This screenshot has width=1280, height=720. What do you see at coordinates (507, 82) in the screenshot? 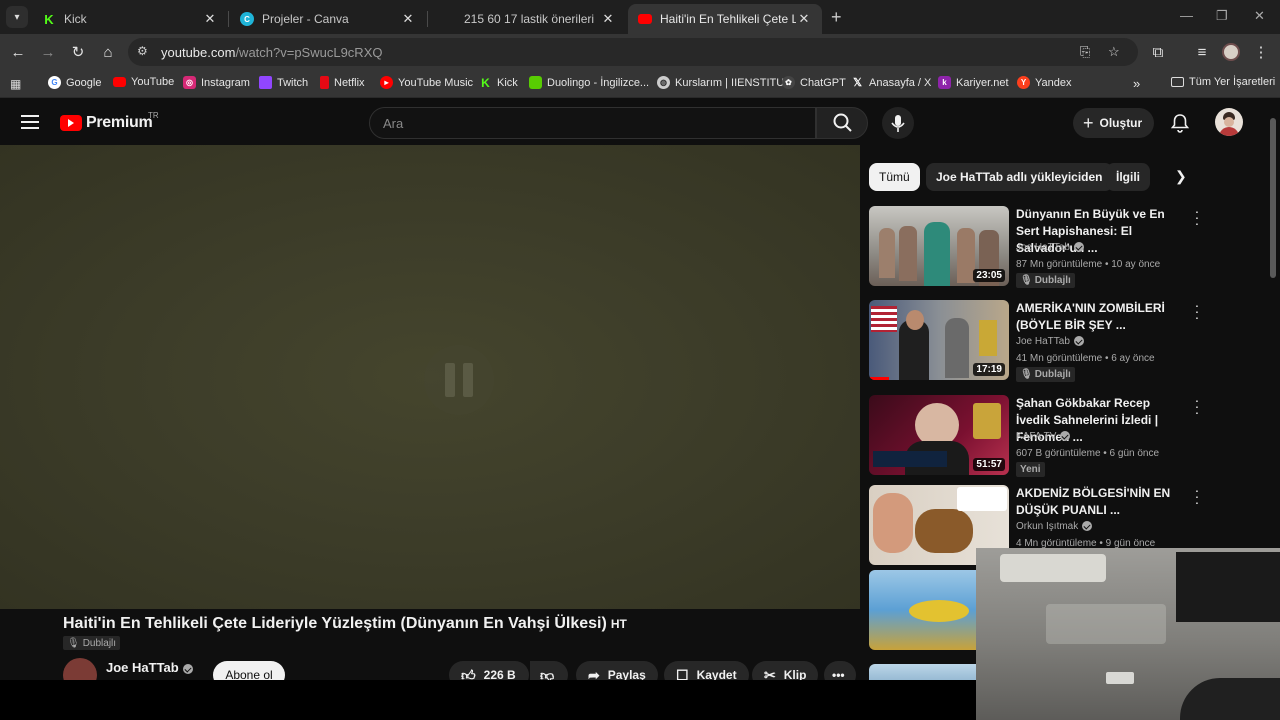
I see `bookmark-label: Kick` at bounding box center [507, 82].